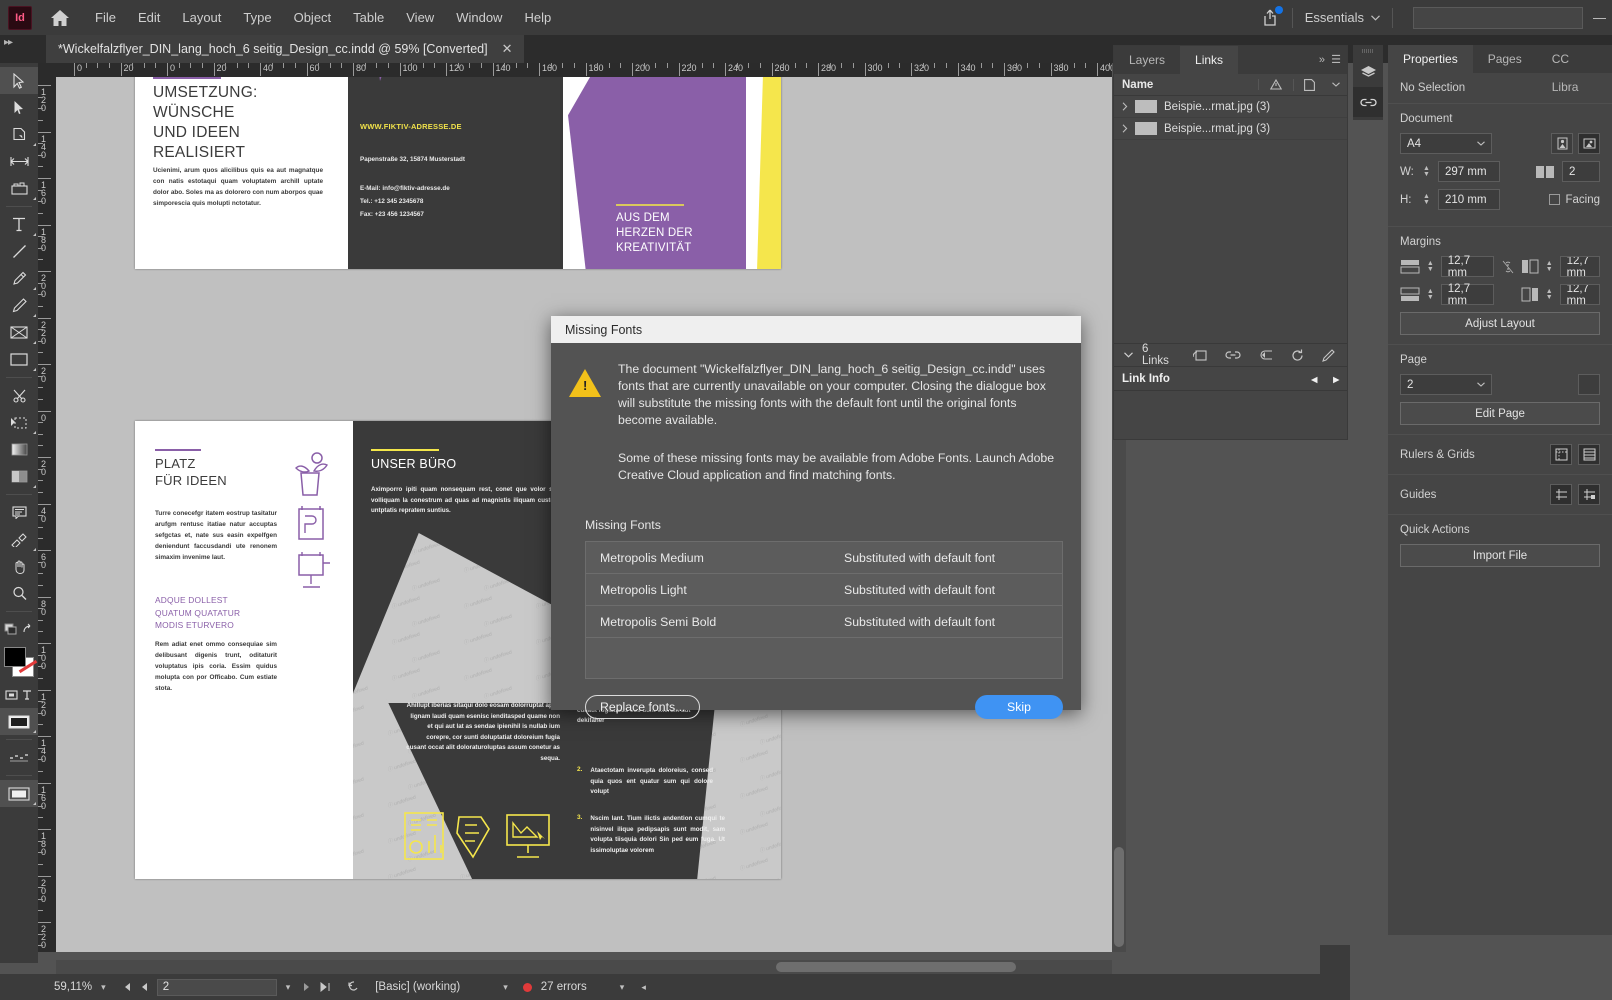  Describe the element at coordinates (1589, 143) in the screenshot. I see `landscape-icon` at that location.